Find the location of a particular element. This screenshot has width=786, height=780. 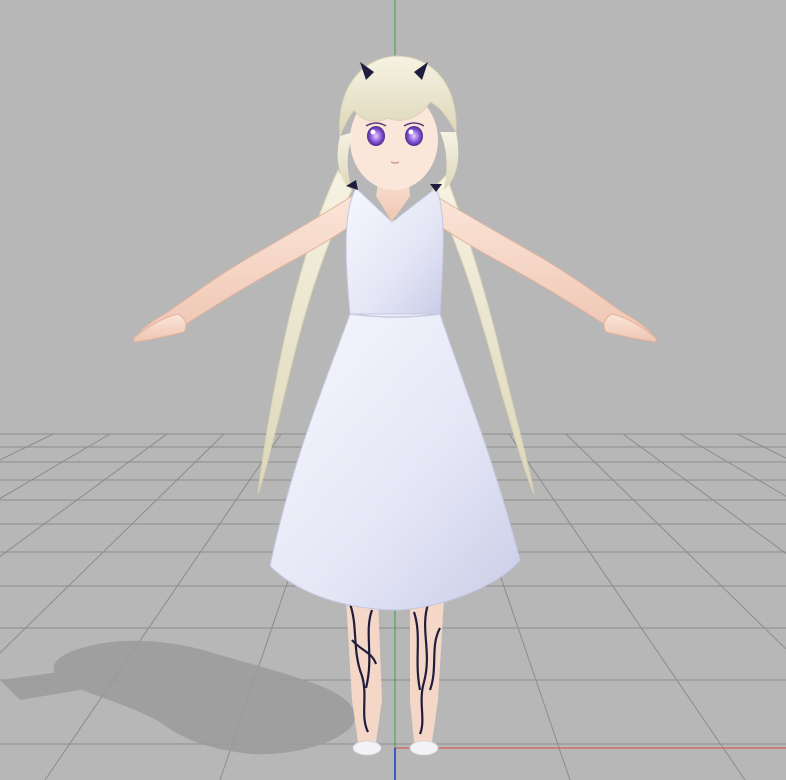

left-sandal is located at coordinates (367, 748).